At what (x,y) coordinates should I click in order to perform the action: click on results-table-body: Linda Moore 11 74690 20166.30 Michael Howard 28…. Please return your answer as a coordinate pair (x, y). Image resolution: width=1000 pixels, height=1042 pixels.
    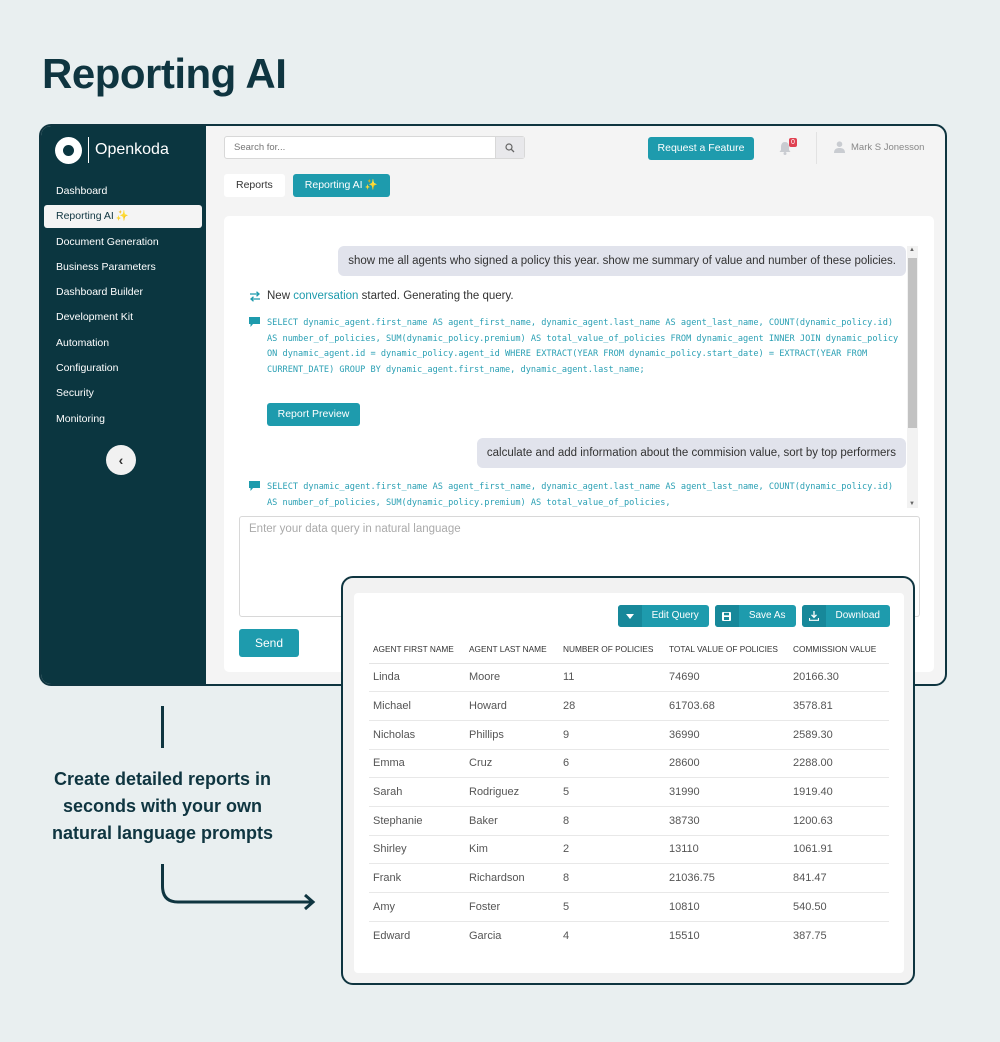
    Looking at the image, I should click on (629, 806).